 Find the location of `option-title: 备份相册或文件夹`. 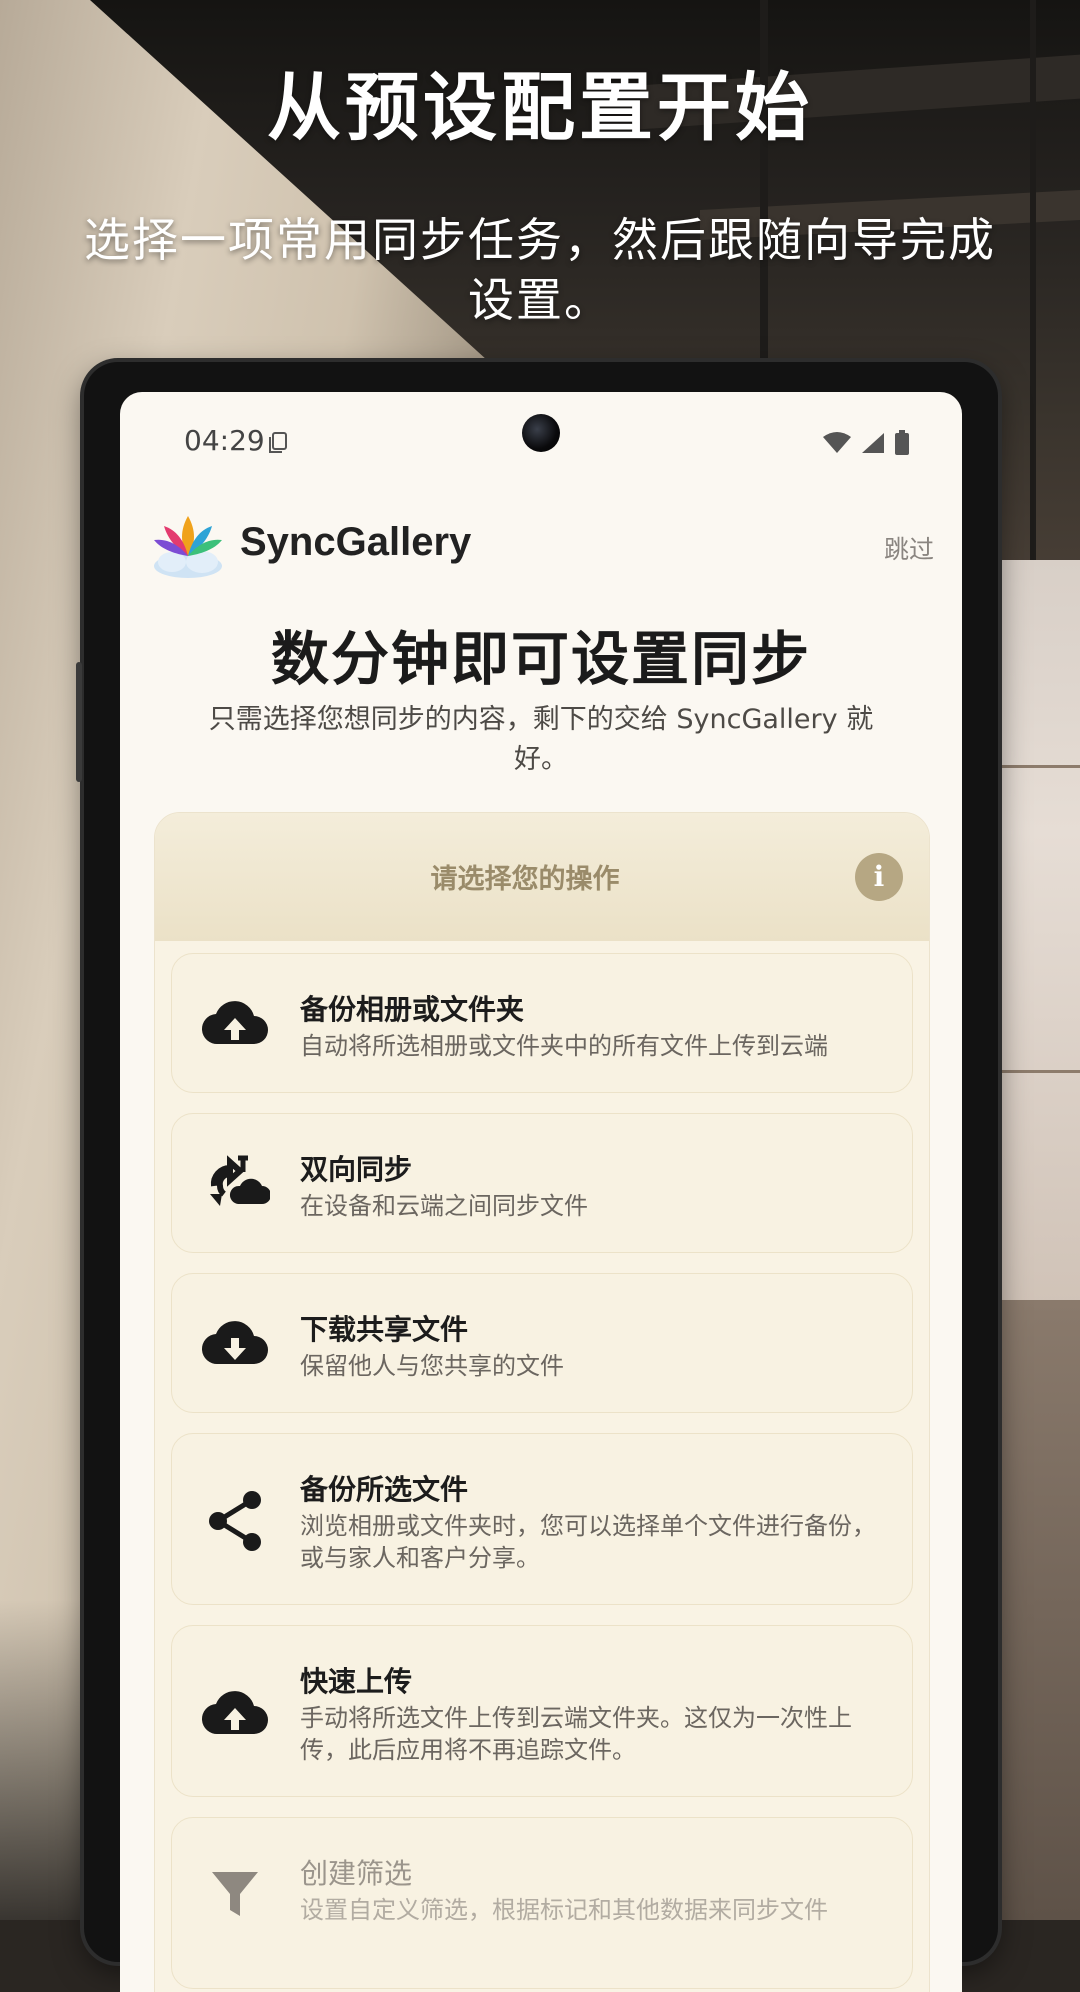

option-title: 备份相册或文件夹 is located at coordinates (412, 1009).